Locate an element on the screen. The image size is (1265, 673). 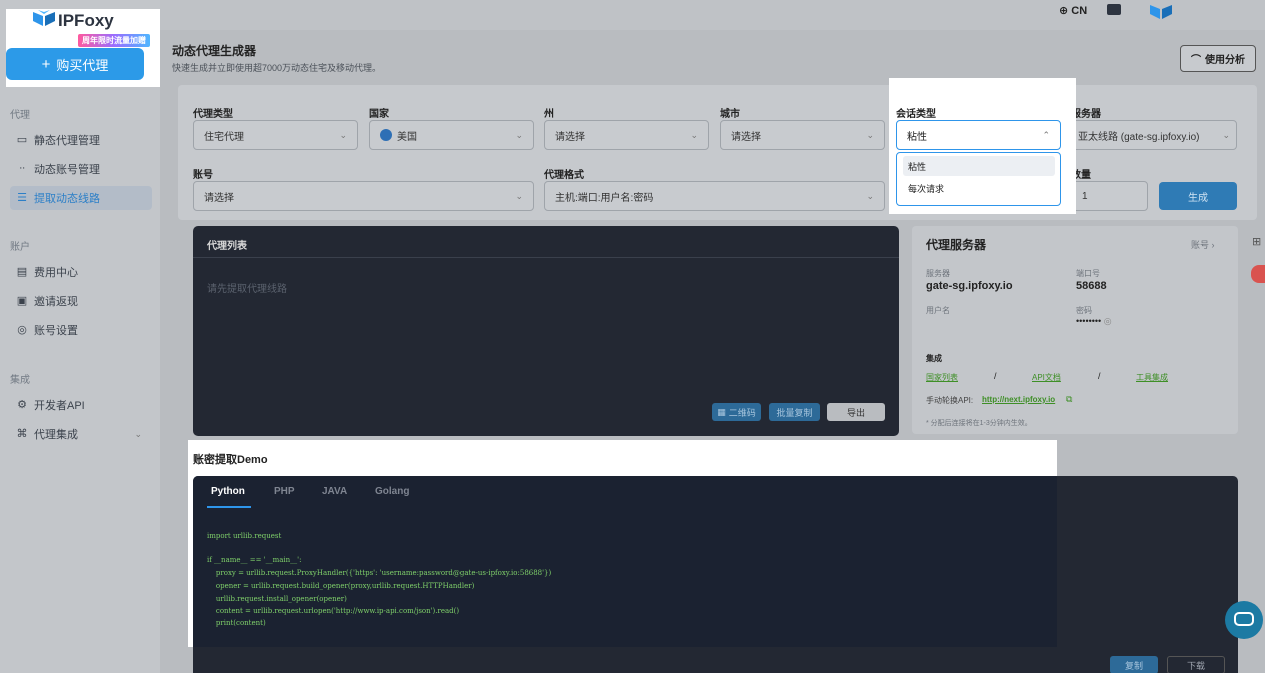
server-note: * 分配后连接将在1-3分钟内生效。 is located at coordinates (979, 423).